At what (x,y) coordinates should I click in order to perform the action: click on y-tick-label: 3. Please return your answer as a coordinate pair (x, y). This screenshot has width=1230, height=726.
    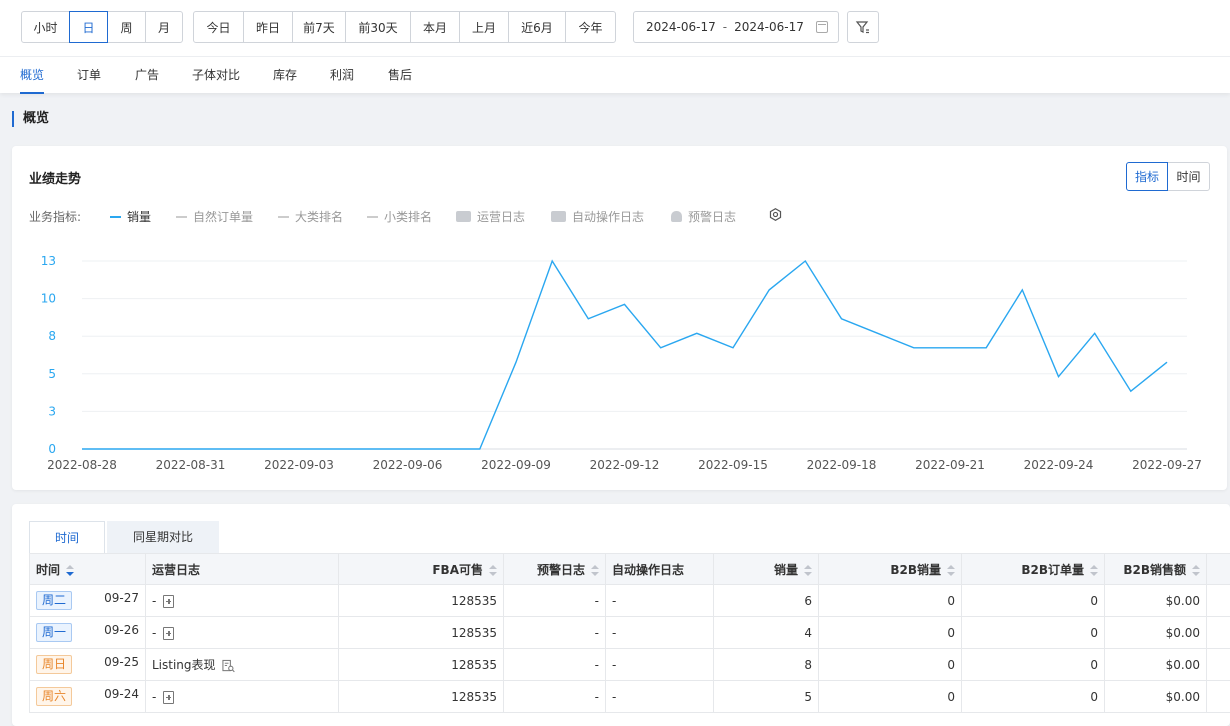
    Looking at the image, I should click on (52, 411).